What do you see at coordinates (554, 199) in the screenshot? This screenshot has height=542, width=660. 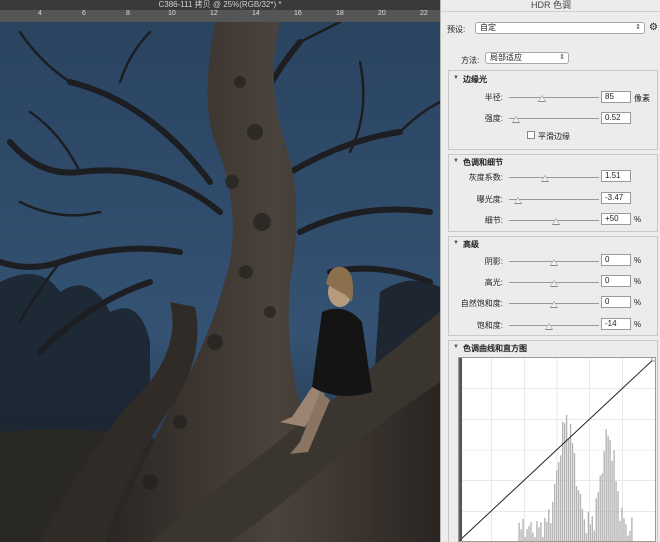 I see `exposure-slider` at bounding box center [554, 199].